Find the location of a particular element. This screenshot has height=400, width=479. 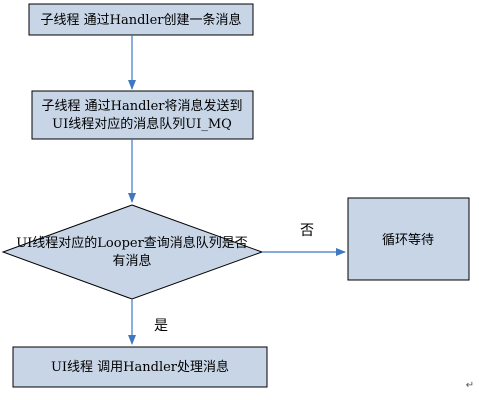

paragraph-return-mark: ↵ is located at coordinates (470, 385).